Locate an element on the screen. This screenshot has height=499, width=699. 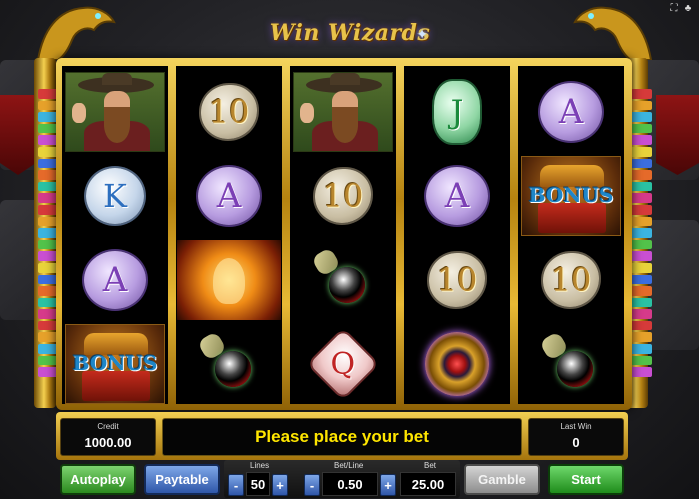
bet-line-label: Bet/Line is located at coordinates (349, 465).